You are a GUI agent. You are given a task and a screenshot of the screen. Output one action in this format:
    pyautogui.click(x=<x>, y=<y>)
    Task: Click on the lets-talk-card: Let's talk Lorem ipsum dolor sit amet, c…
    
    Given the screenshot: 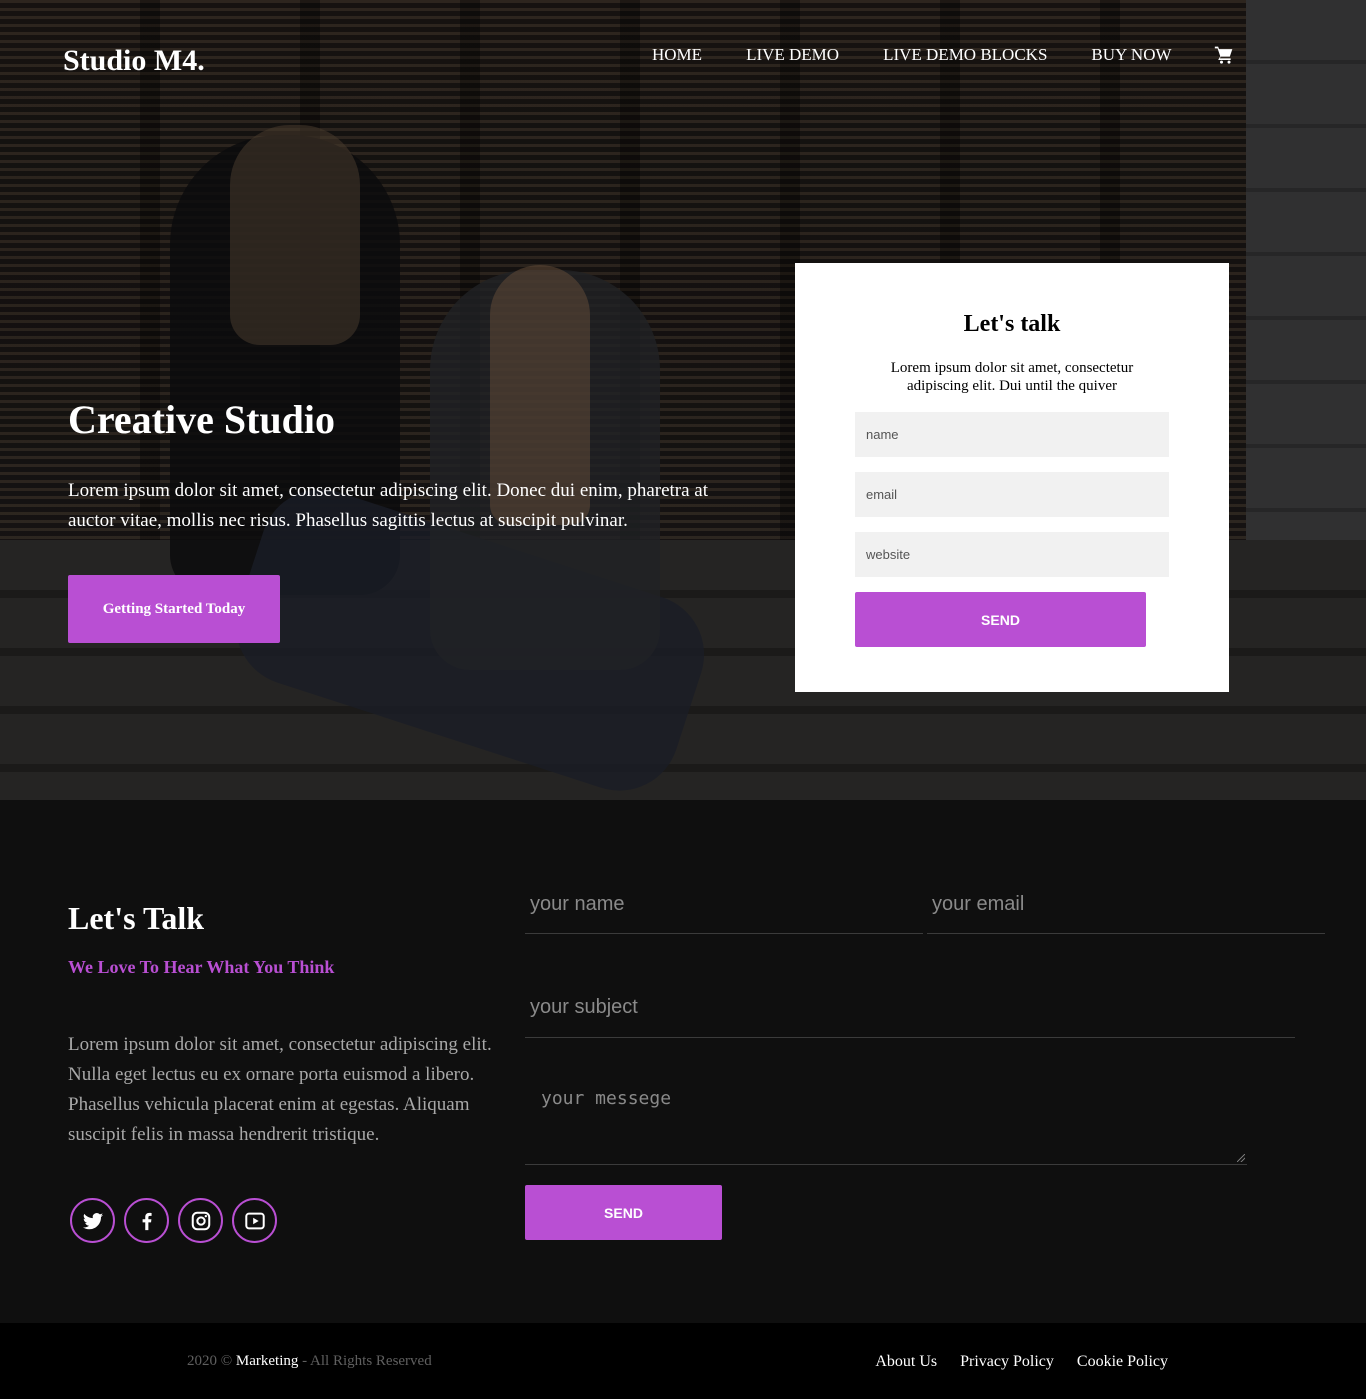 What is the action you would take?
    pyautogui.click(x=1012, y=477)
    